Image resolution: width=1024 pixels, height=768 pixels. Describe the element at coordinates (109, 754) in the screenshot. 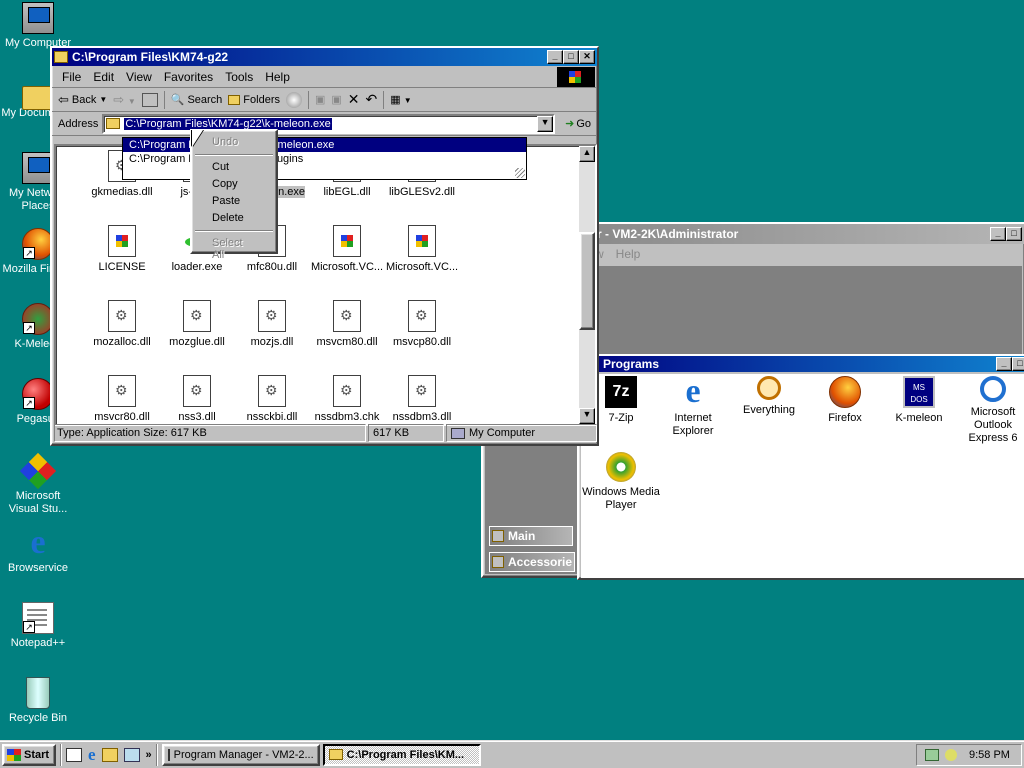

I see `outlook-express-icon` at that location.